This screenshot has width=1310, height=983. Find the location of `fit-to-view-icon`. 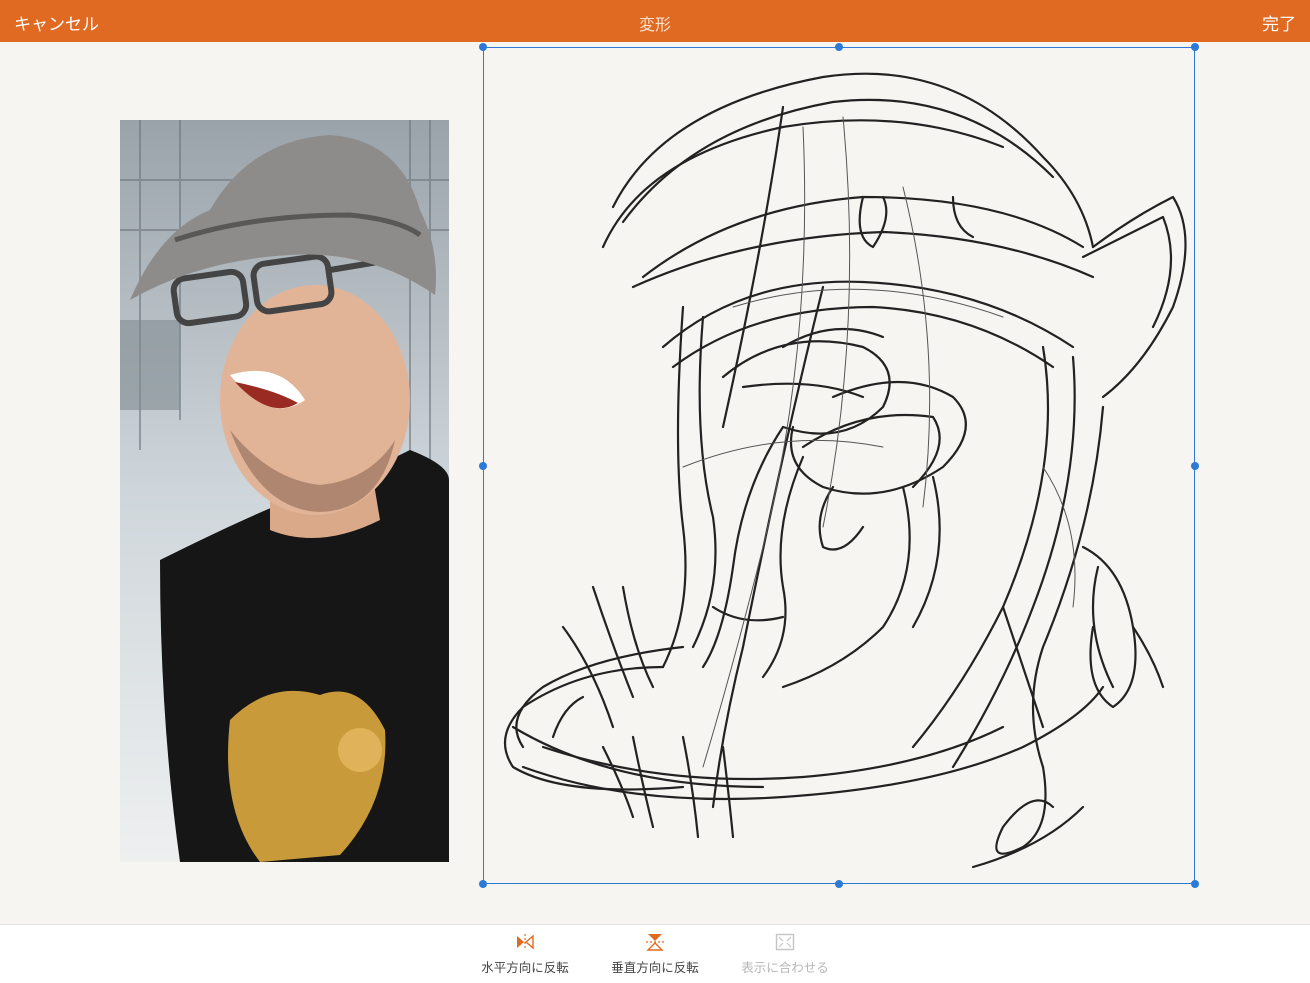

fit-to-view-icon is located at coordinates (785, 942).